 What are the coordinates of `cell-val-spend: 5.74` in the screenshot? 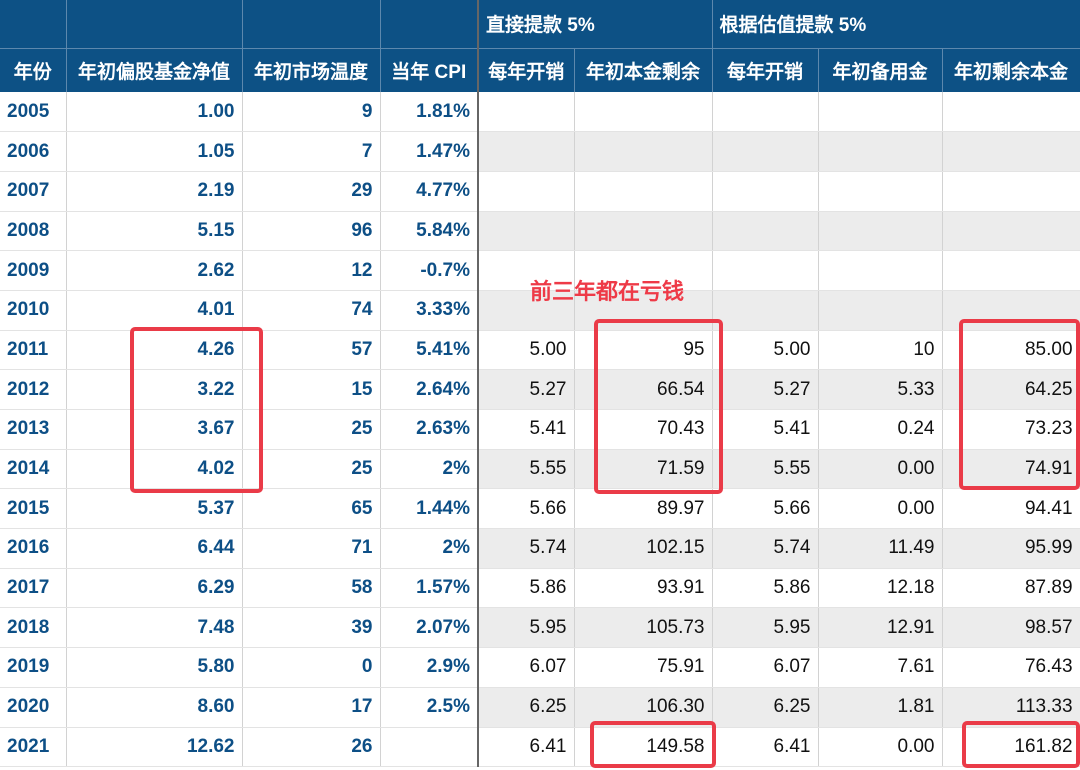 It's located at (765, 548).